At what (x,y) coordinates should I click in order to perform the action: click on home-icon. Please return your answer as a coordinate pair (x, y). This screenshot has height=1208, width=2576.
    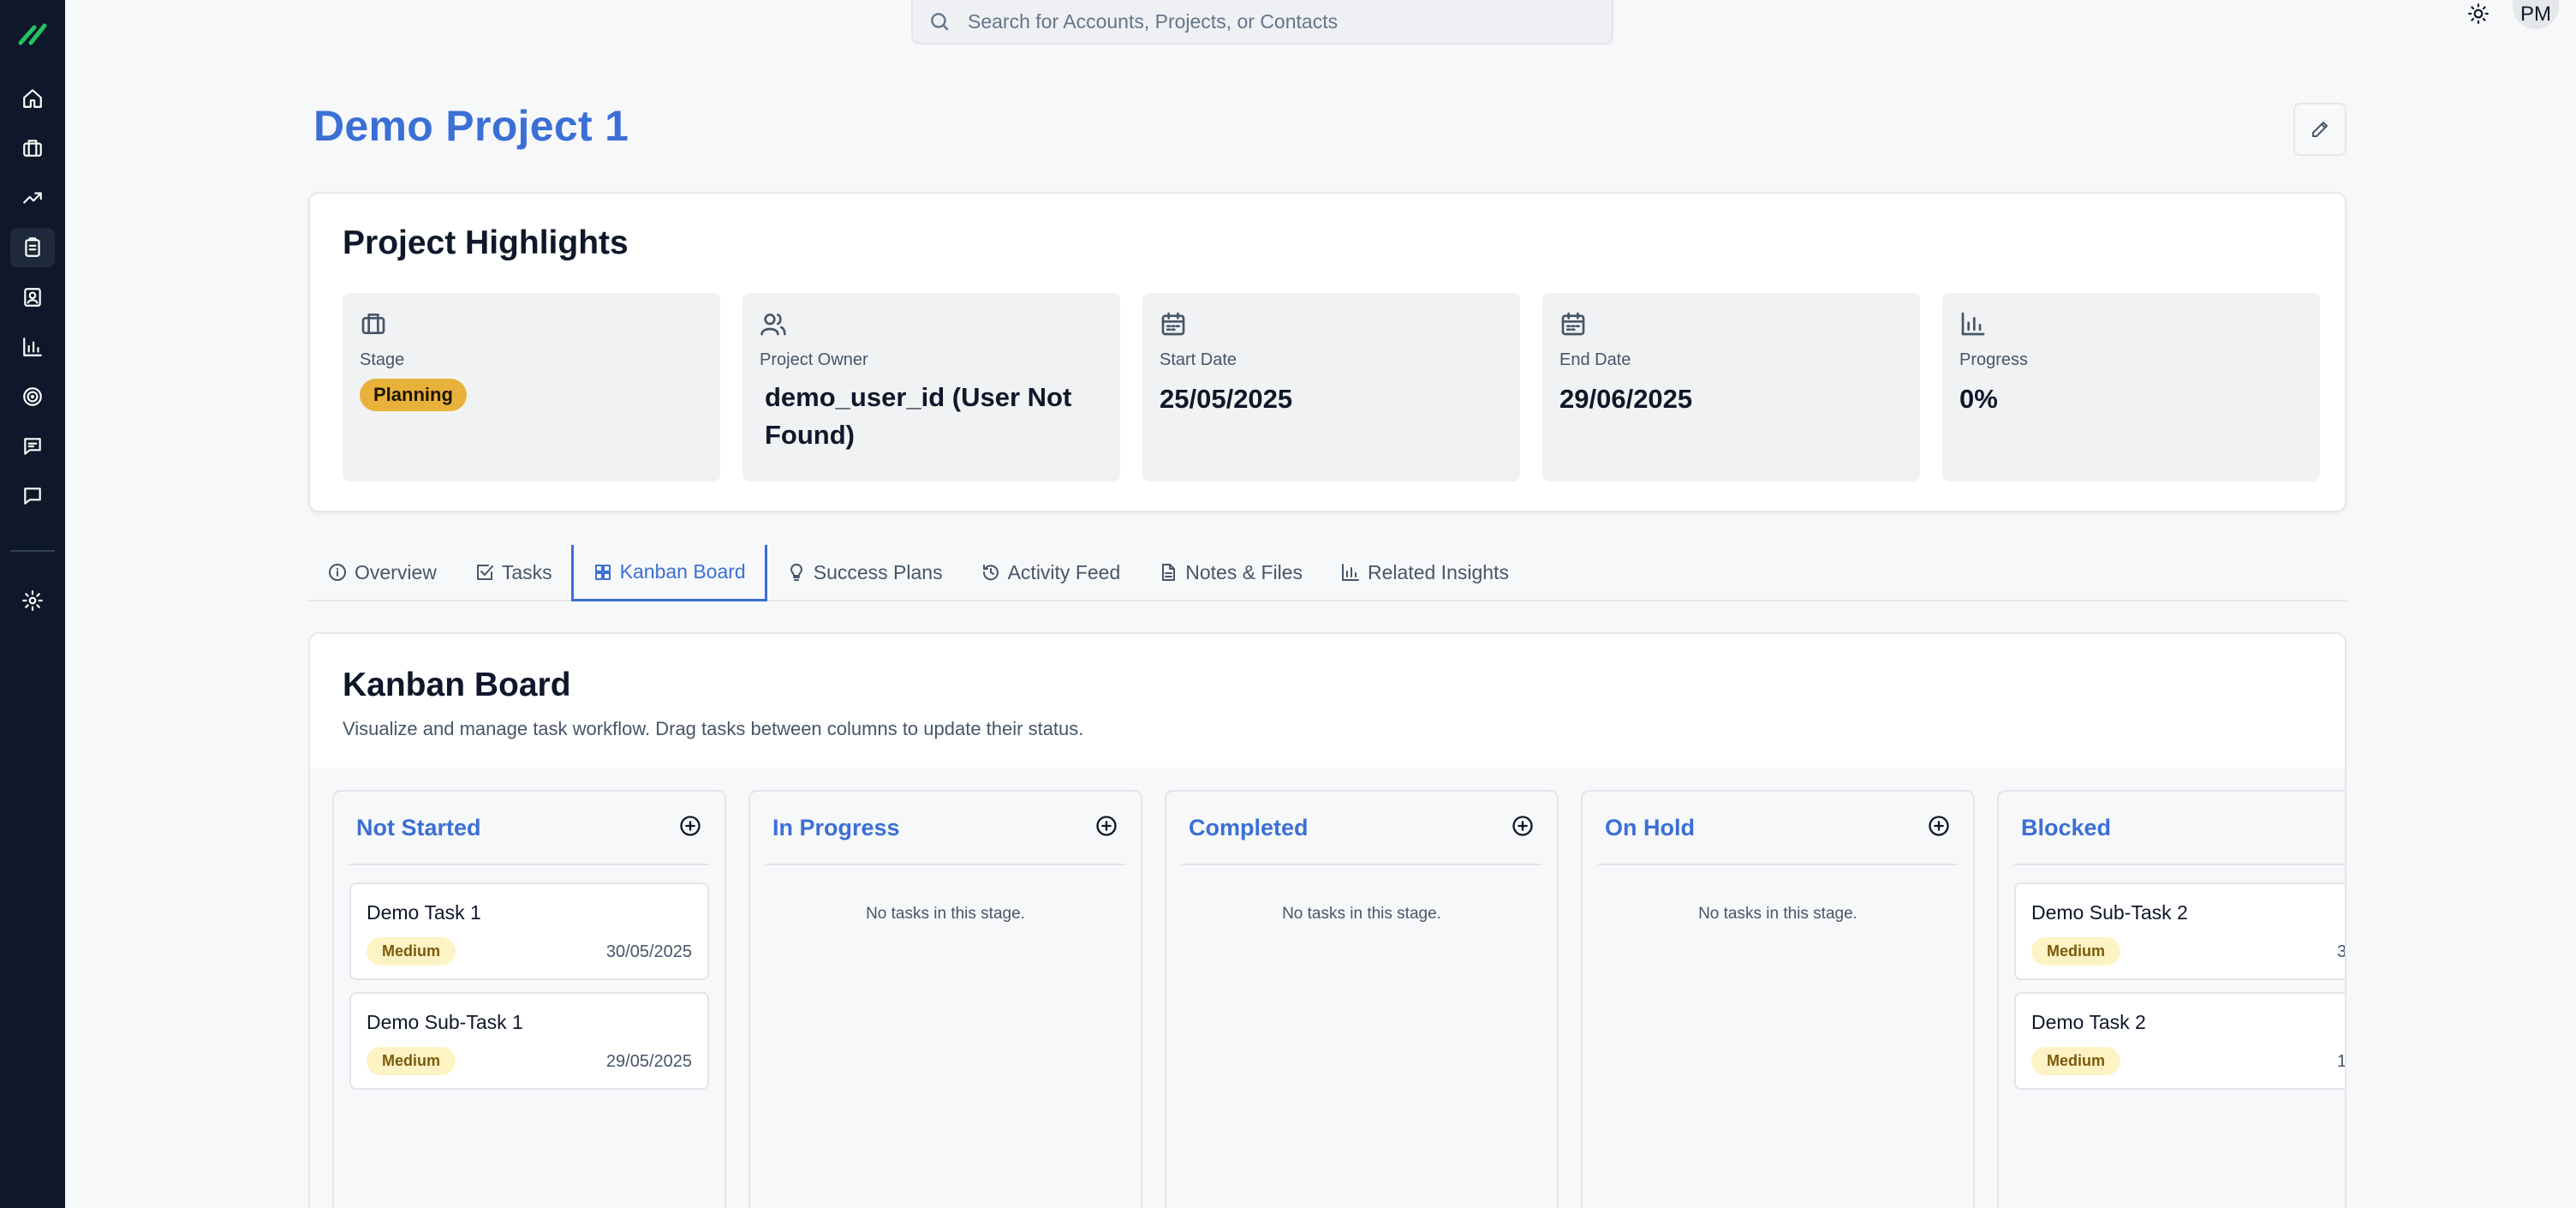
    Looking at the image, I should click on (32, 98).